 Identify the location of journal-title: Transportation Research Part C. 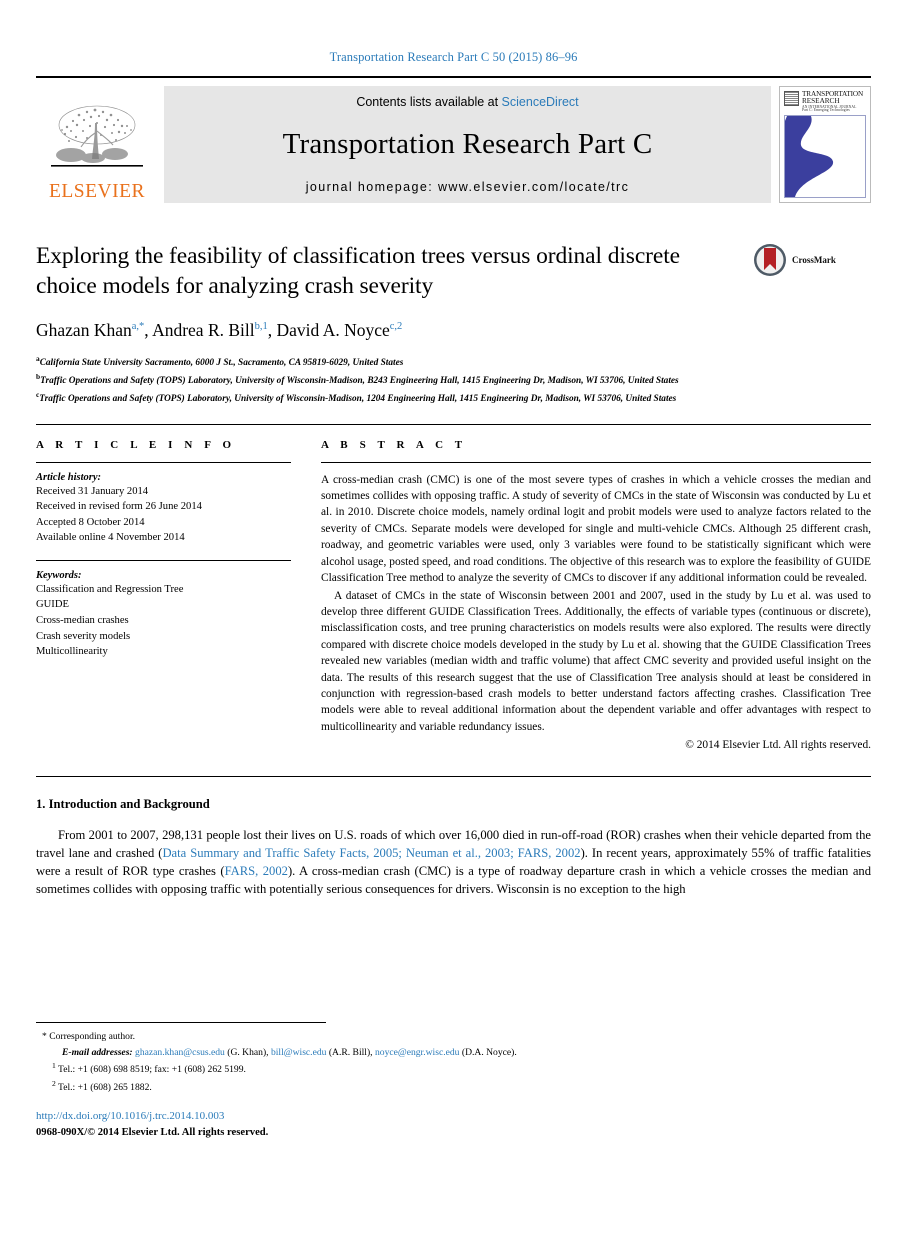
(467, 144).